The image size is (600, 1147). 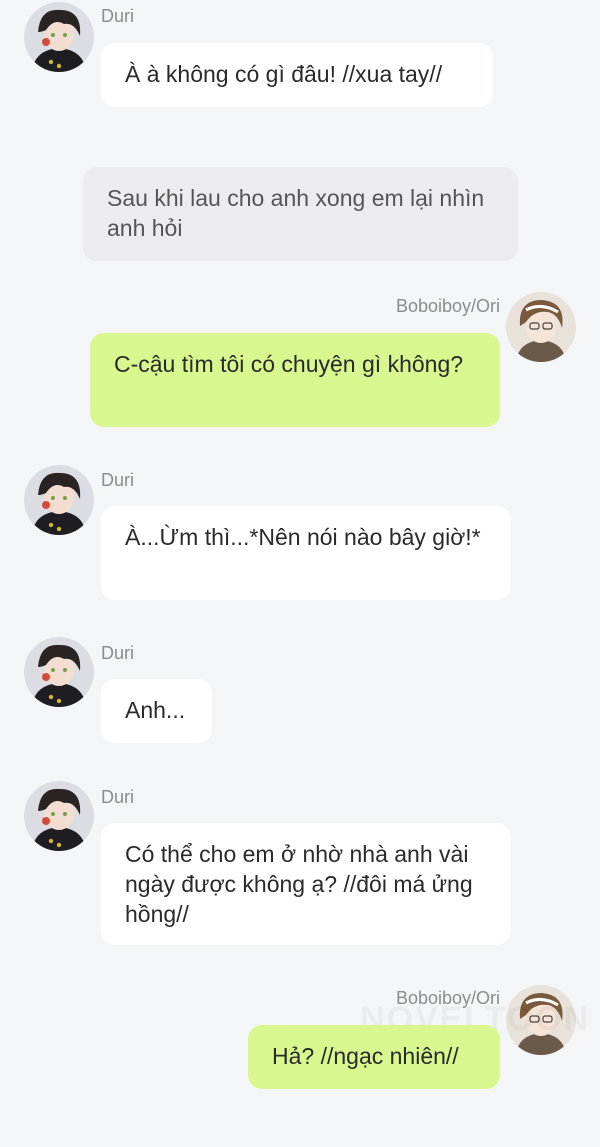 I want to click on message-bubble: Hả? //ngạc nhiên//, so click(x=374, y=1057).